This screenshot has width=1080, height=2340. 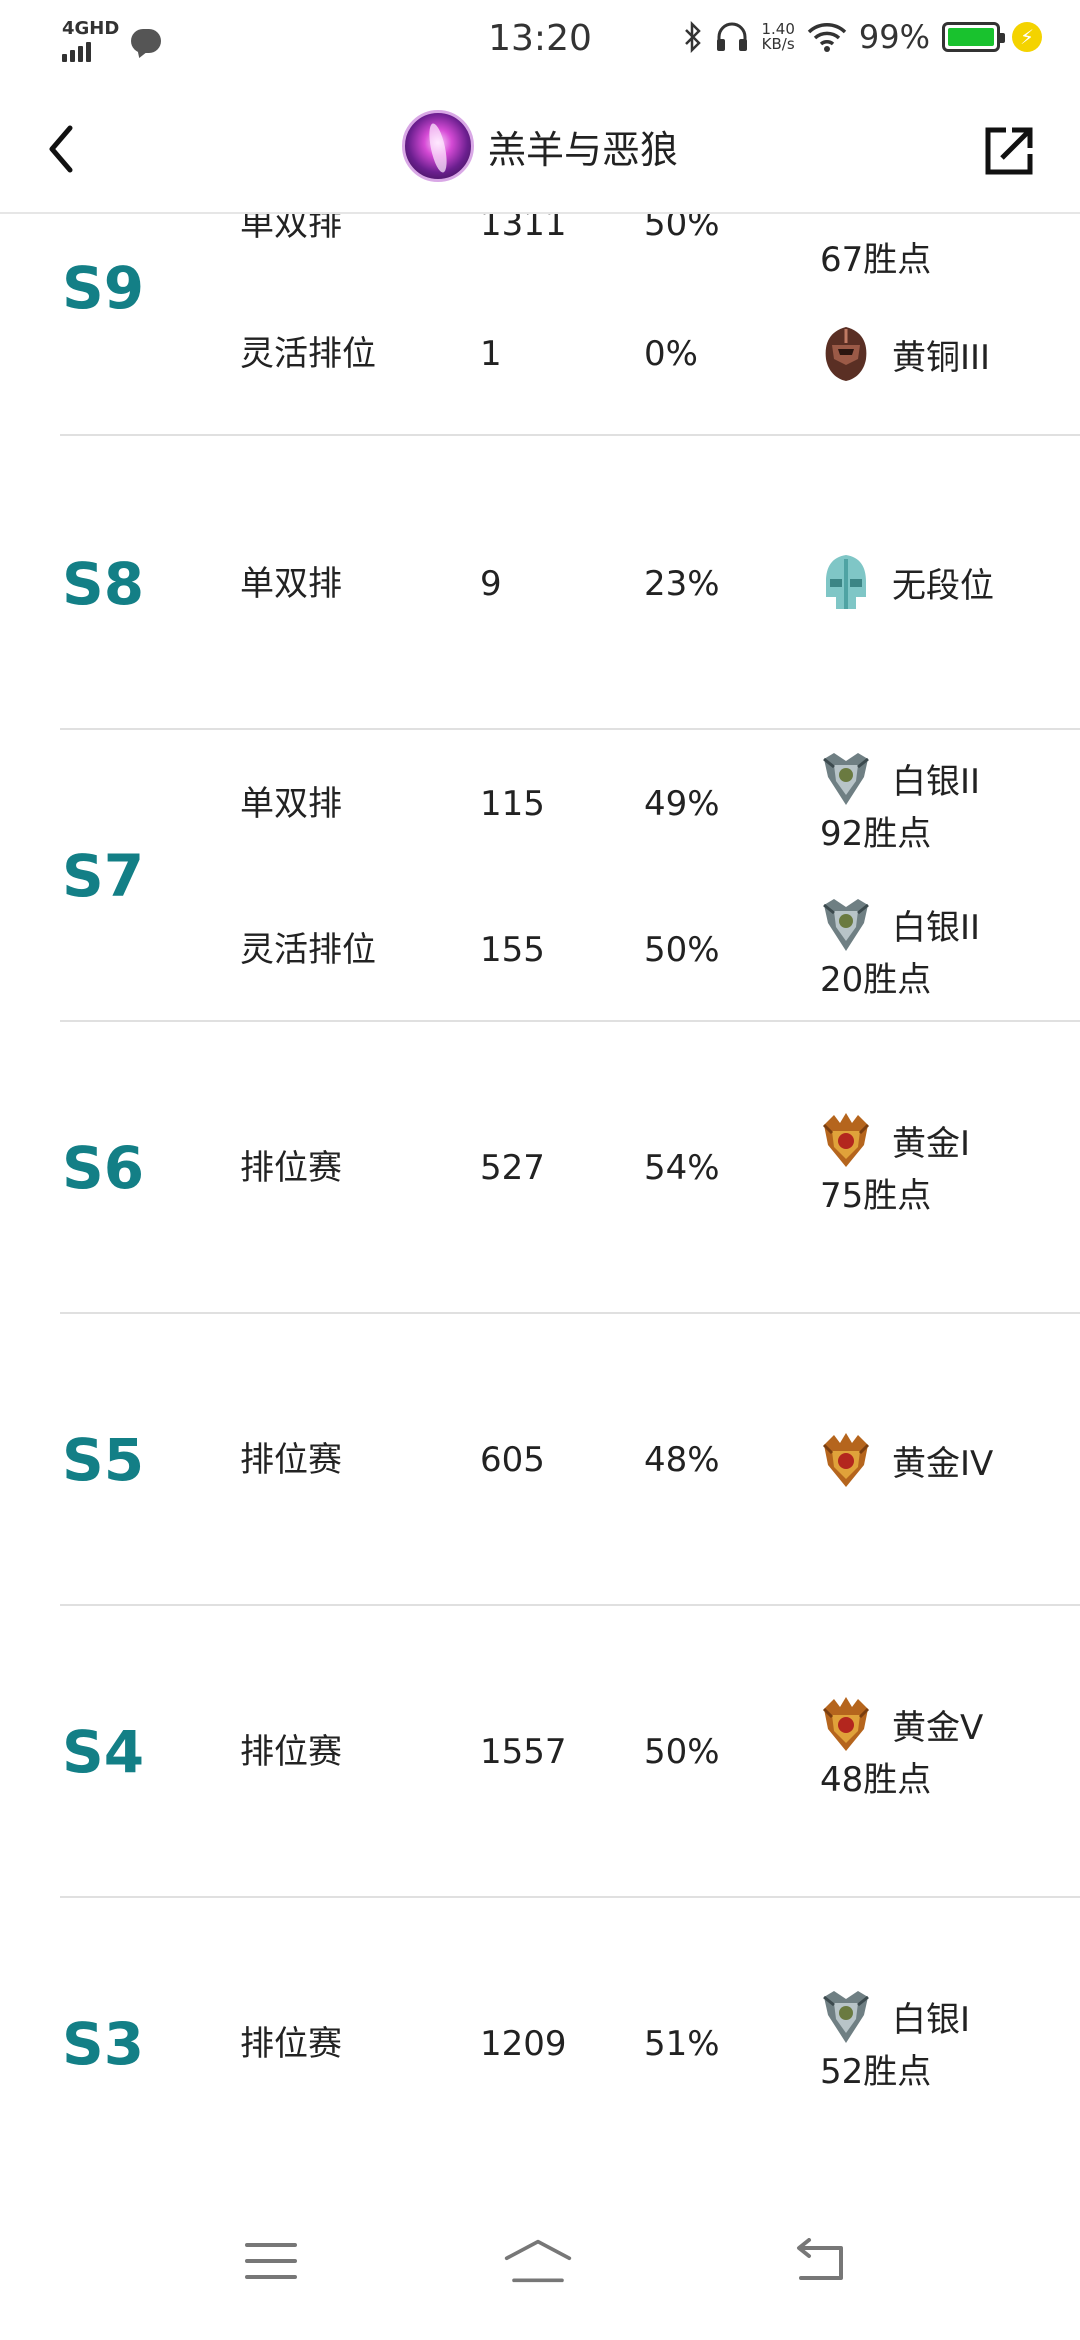 What do you see at coordinates (103, 584) in the screenshot?
I see `season-label: S8` at bounding box center [103, 584].